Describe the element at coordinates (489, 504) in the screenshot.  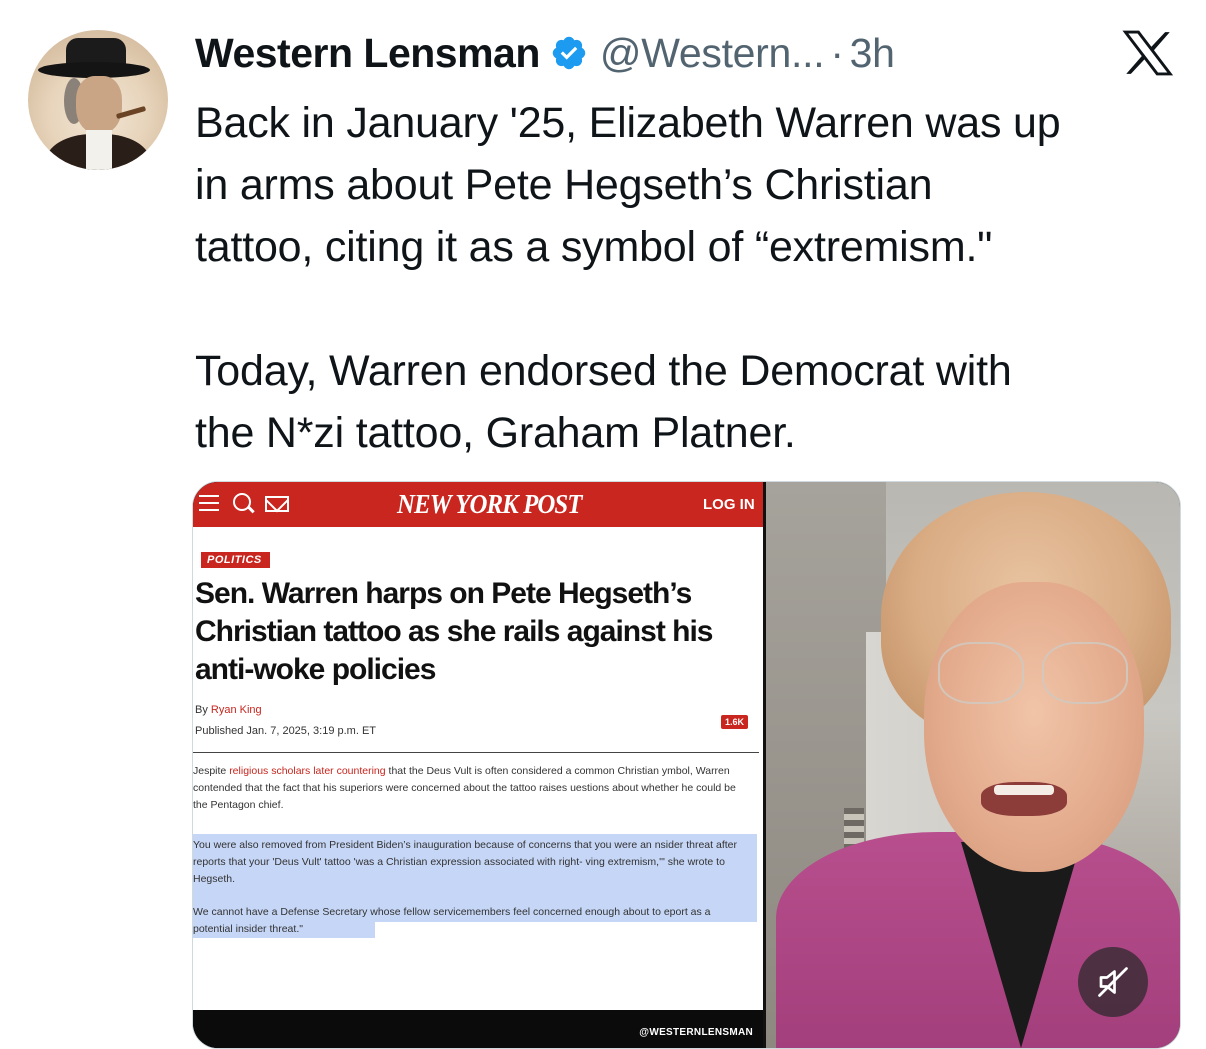
I see `nyp-logo: NEW YORK POST` at that location.